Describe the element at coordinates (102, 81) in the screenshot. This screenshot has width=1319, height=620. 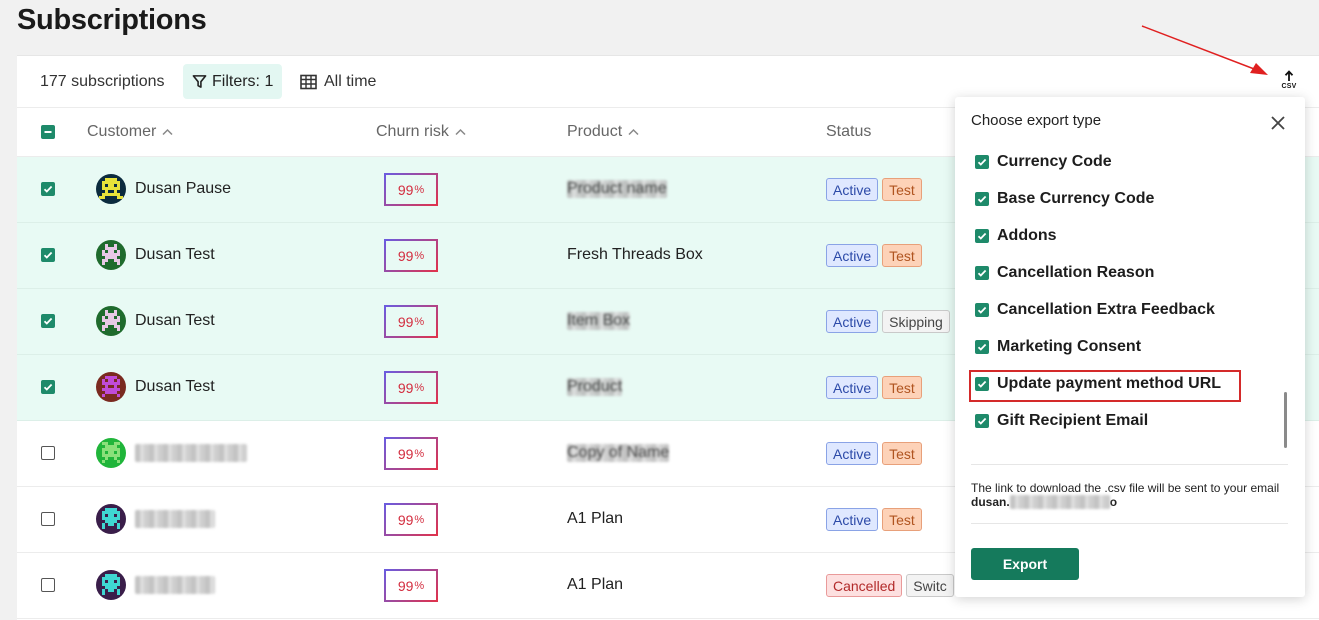
I see `subscription-count: 177 subscriptions` at that location.